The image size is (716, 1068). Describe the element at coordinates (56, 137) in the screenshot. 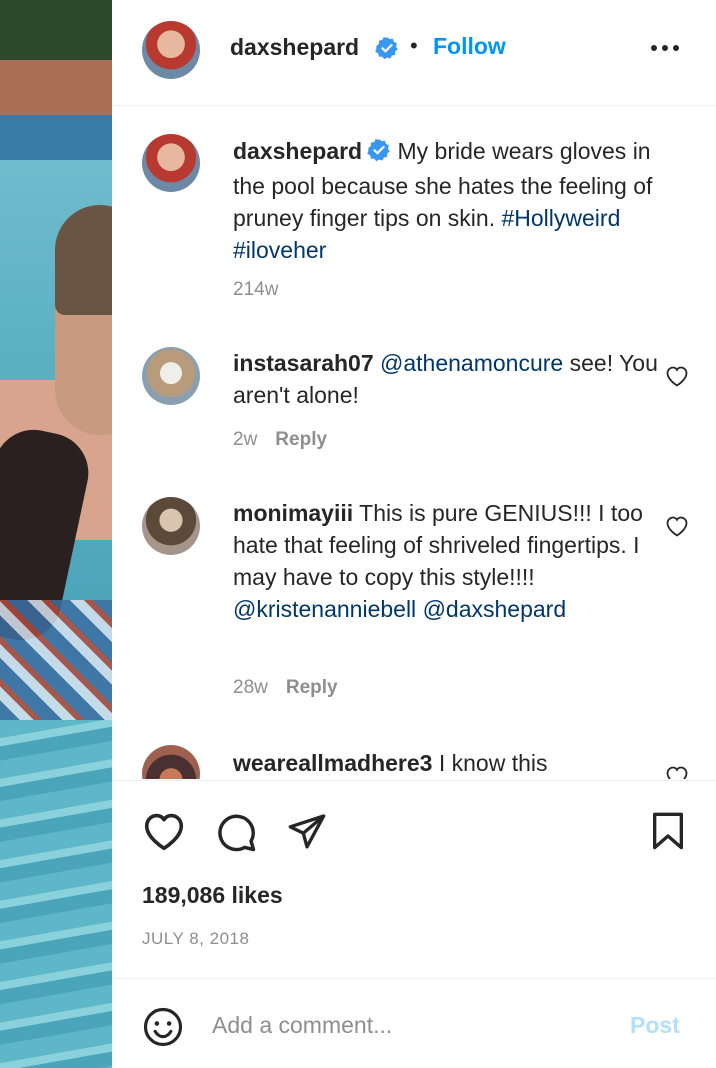

I see `photo-pool-tile` at that location.